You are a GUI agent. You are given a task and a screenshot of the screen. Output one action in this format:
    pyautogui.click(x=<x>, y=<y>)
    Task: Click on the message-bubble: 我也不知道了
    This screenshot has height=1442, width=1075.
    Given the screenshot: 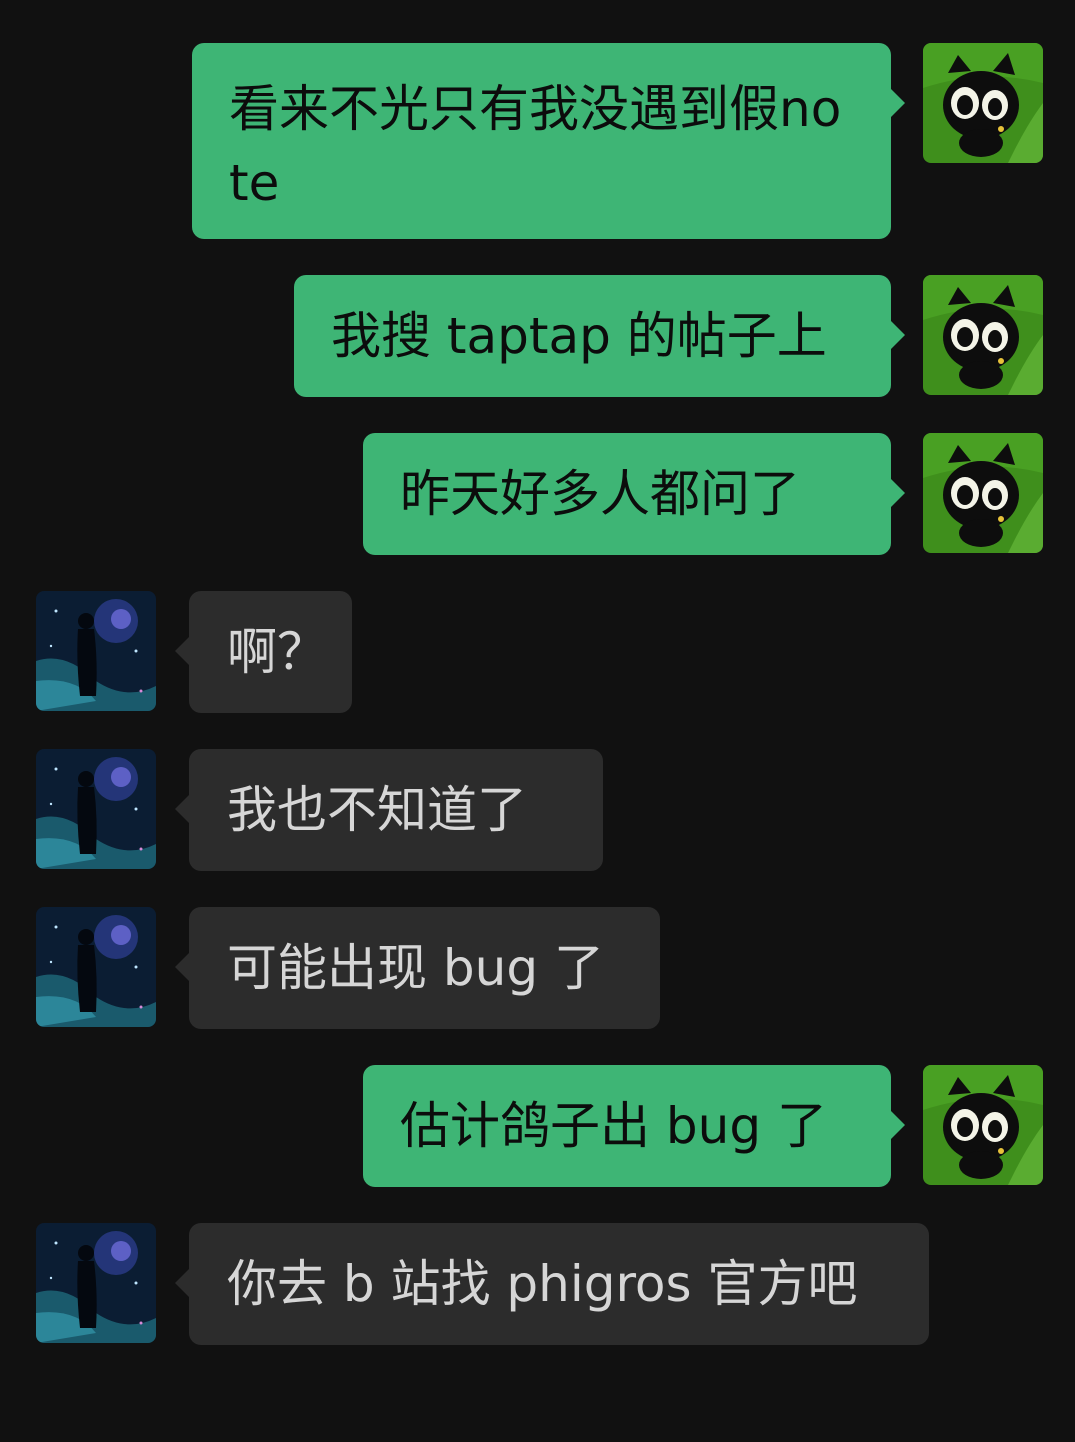 What is the action you would take?
    pyautogui.click(x=389, y=810)
    